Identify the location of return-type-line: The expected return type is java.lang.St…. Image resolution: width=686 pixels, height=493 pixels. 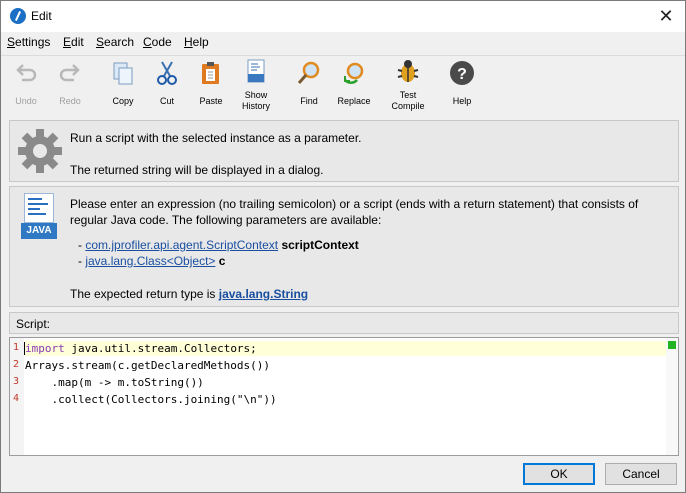
(189, 294).